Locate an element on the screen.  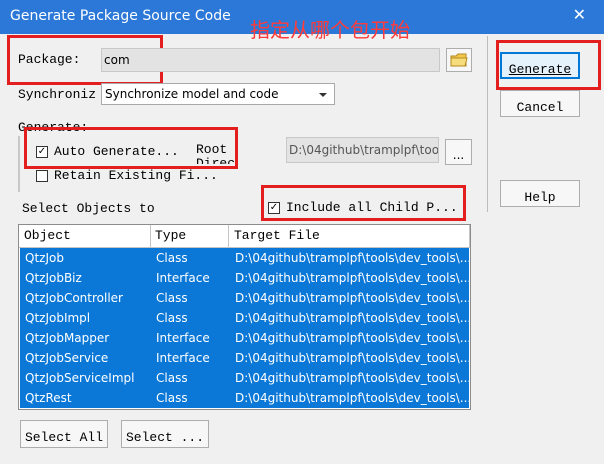
window-title: Generate Package Source Code is located at coordinates (120, 16).